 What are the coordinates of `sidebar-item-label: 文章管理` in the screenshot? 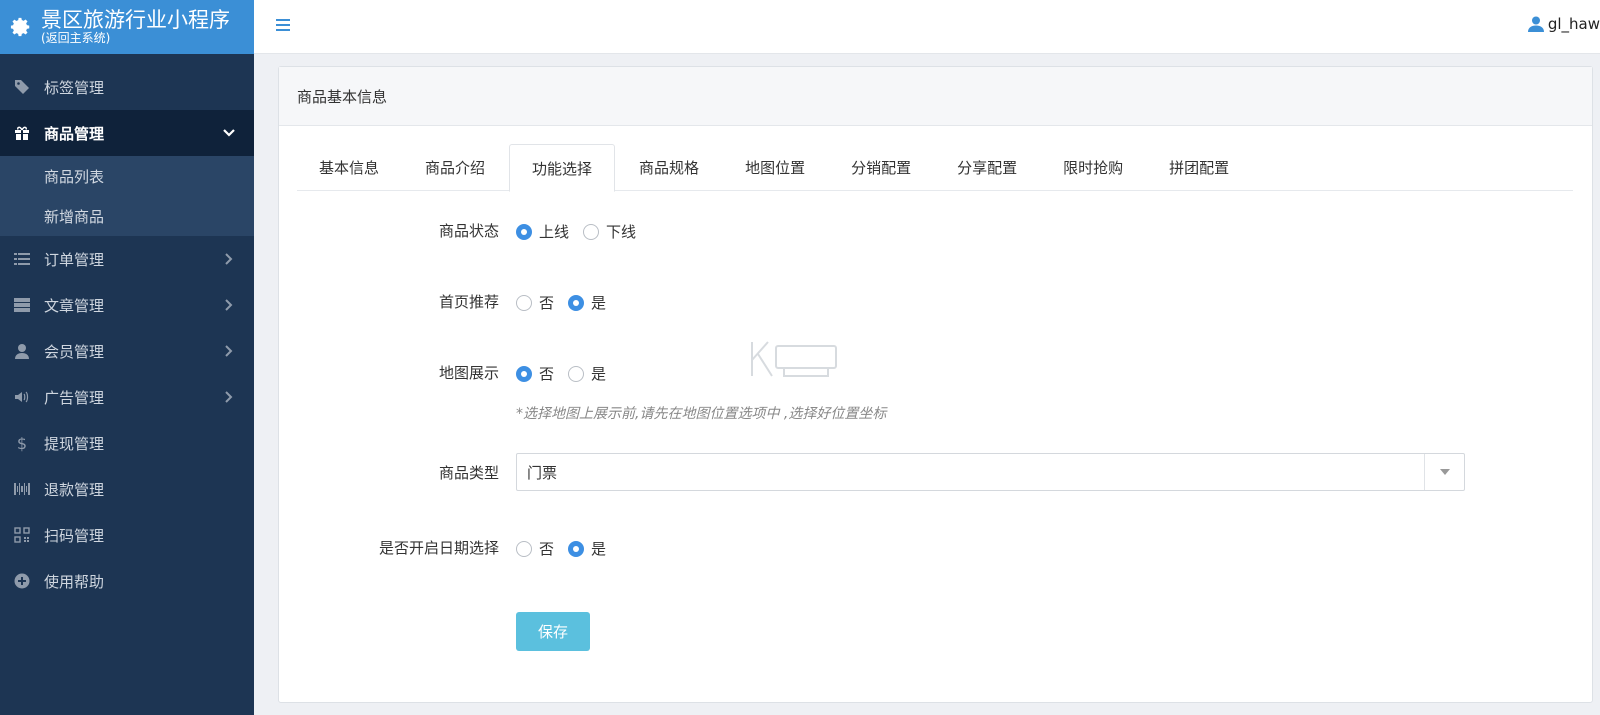 It's located at (74, 305).